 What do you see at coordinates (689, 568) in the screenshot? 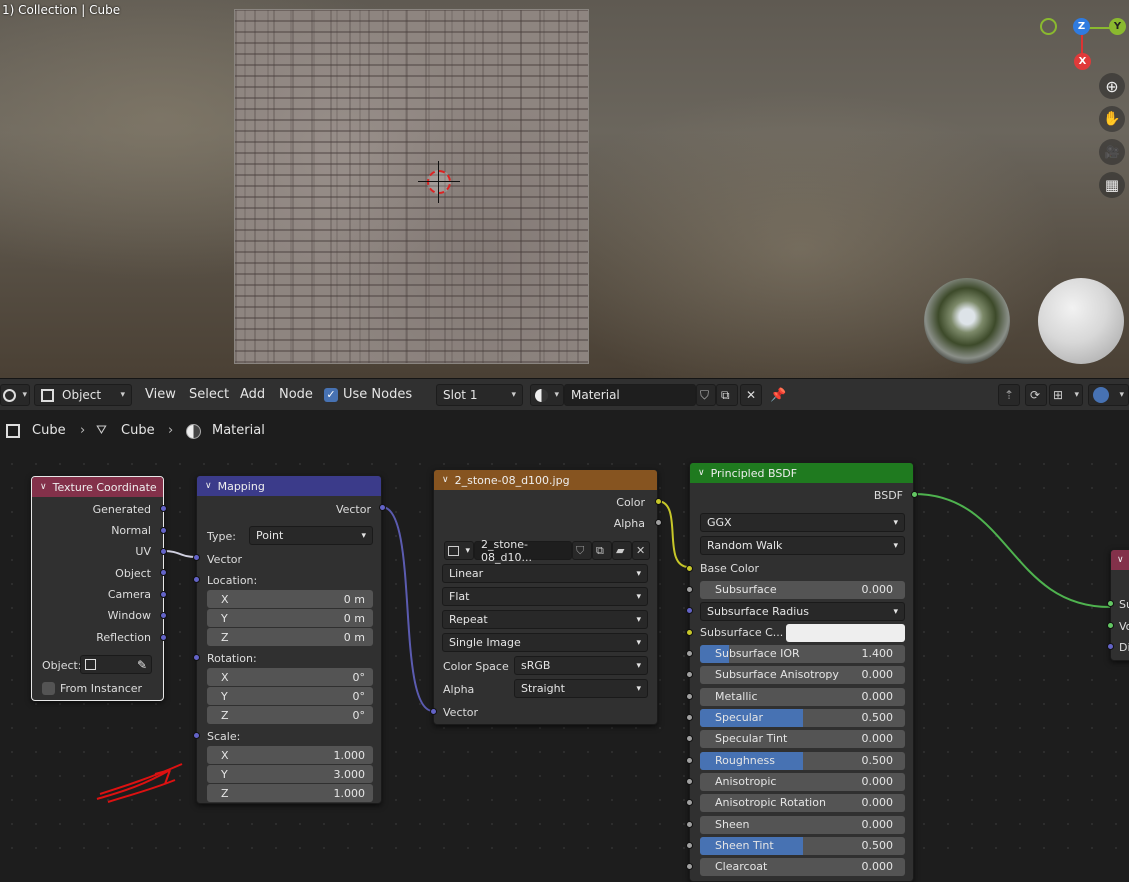
I see `socket-base-color` at bounding box center [689, 568].